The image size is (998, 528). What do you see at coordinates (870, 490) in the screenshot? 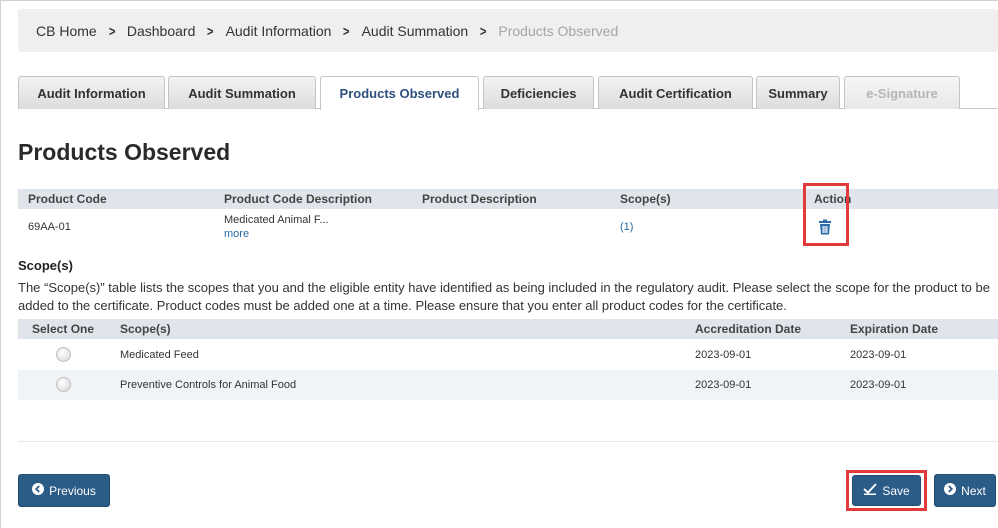
I see `save-check-icon` at bounding box center [870, 490].